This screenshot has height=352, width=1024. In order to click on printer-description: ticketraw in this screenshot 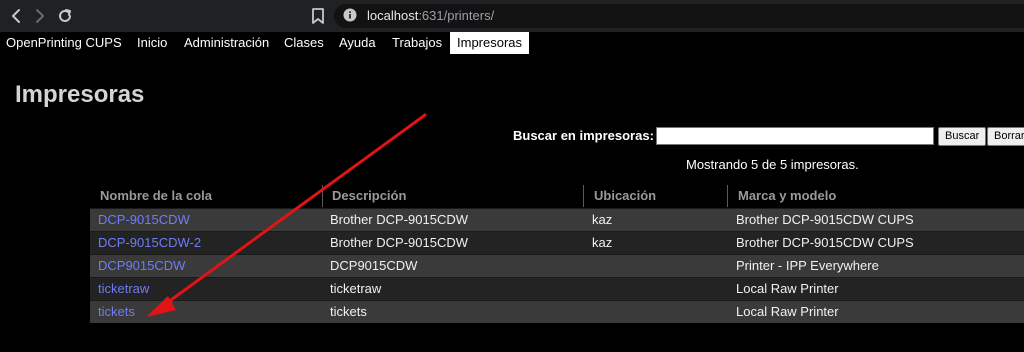, I will do `click(356, 288)`.